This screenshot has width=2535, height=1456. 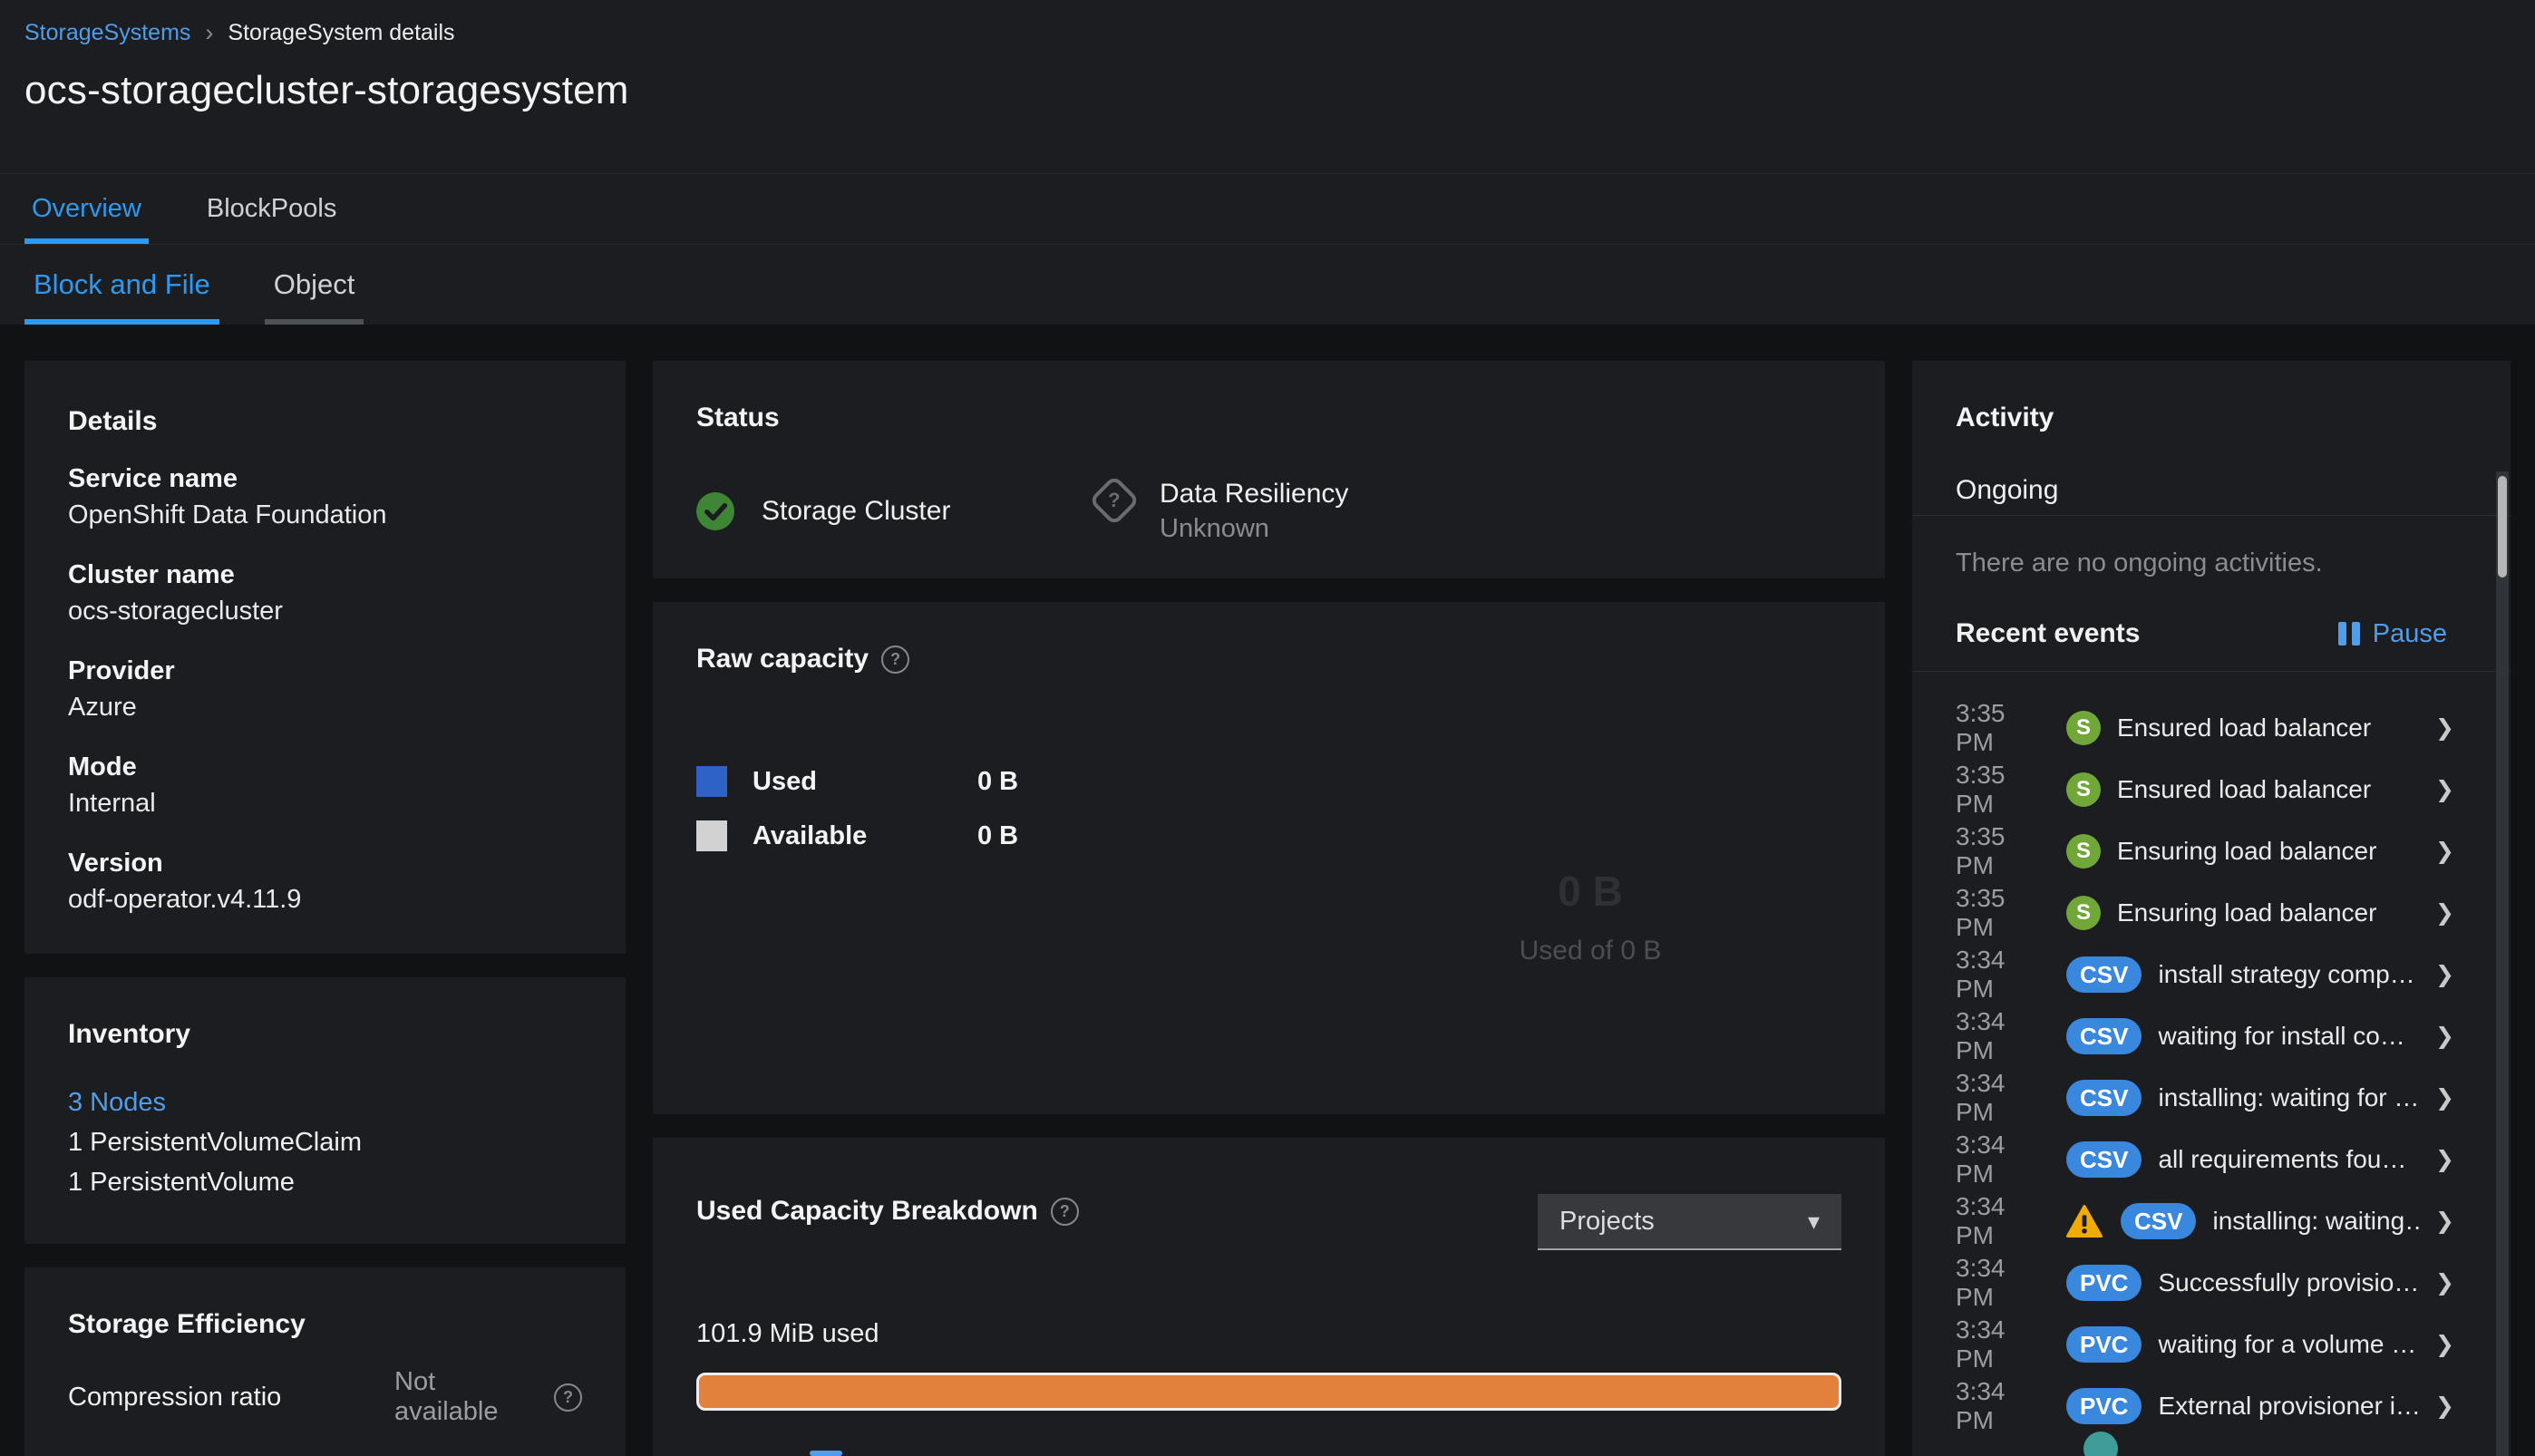 What do you see at coordinates (325, 1102) in the screenshot?
I see `inventory-item: 3 Nodes` at bounding box center [325, 1102].